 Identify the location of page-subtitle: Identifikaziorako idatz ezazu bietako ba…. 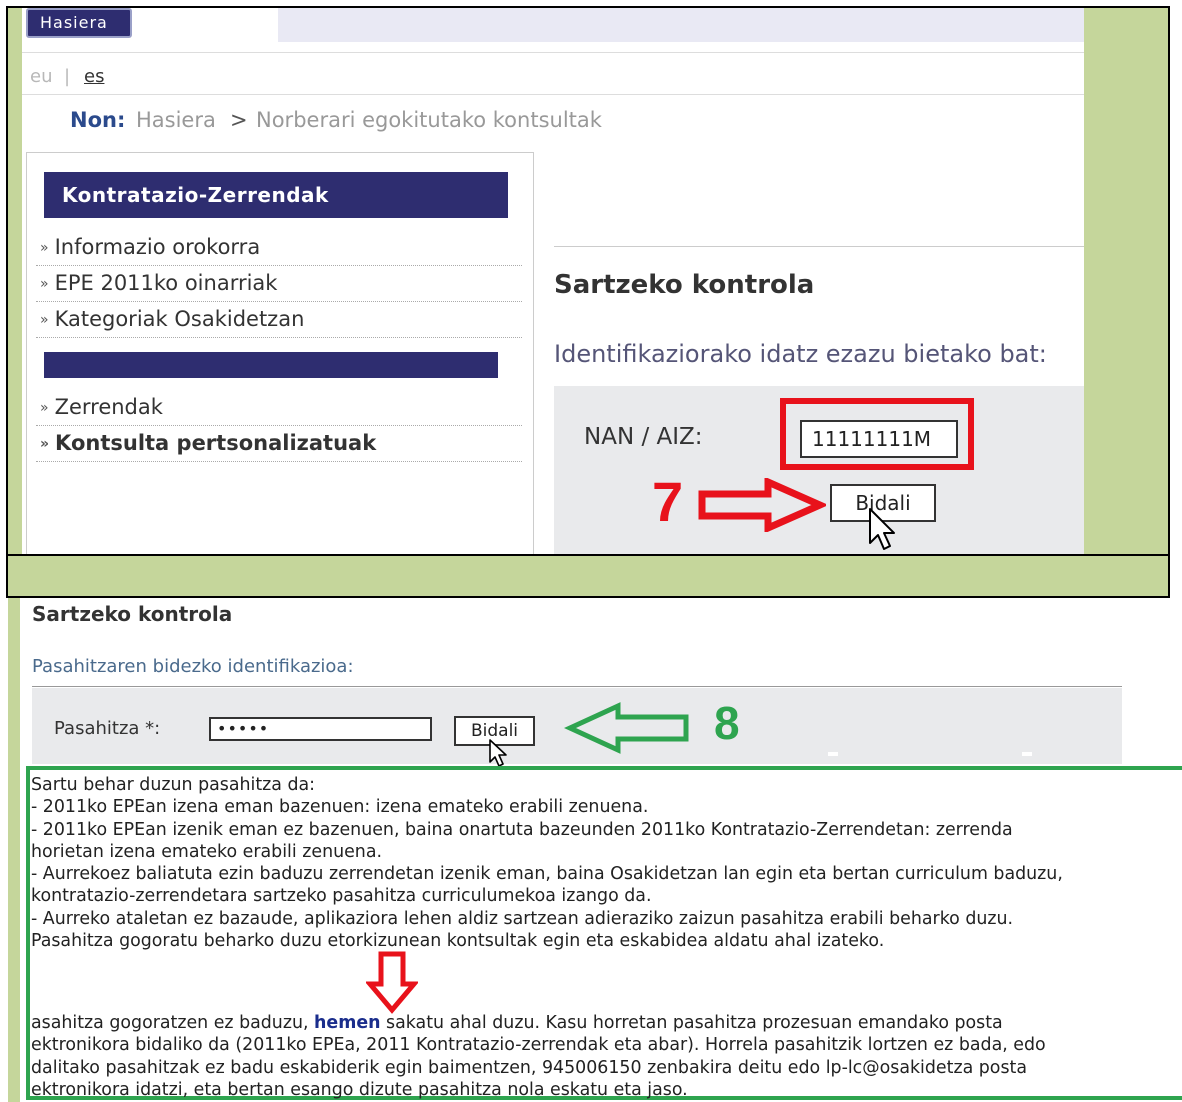
(800, 354).